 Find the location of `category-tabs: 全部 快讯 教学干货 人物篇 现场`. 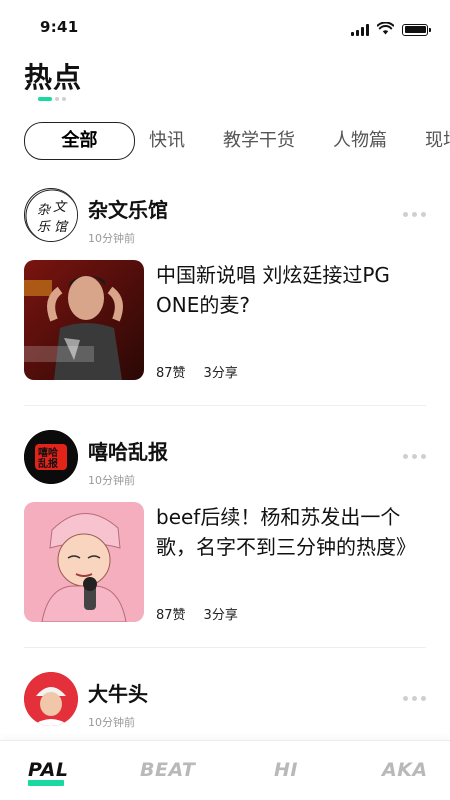

category-tabs: 全部 快讯 教学干货 人物篇 现场 is located at coordinates (237, 141).